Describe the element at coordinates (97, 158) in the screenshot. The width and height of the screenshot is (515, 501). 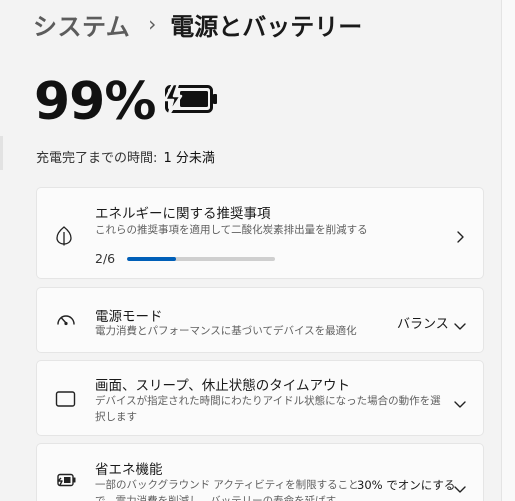
I see `charge-time-label: 充電完了までの時間:` at that location.